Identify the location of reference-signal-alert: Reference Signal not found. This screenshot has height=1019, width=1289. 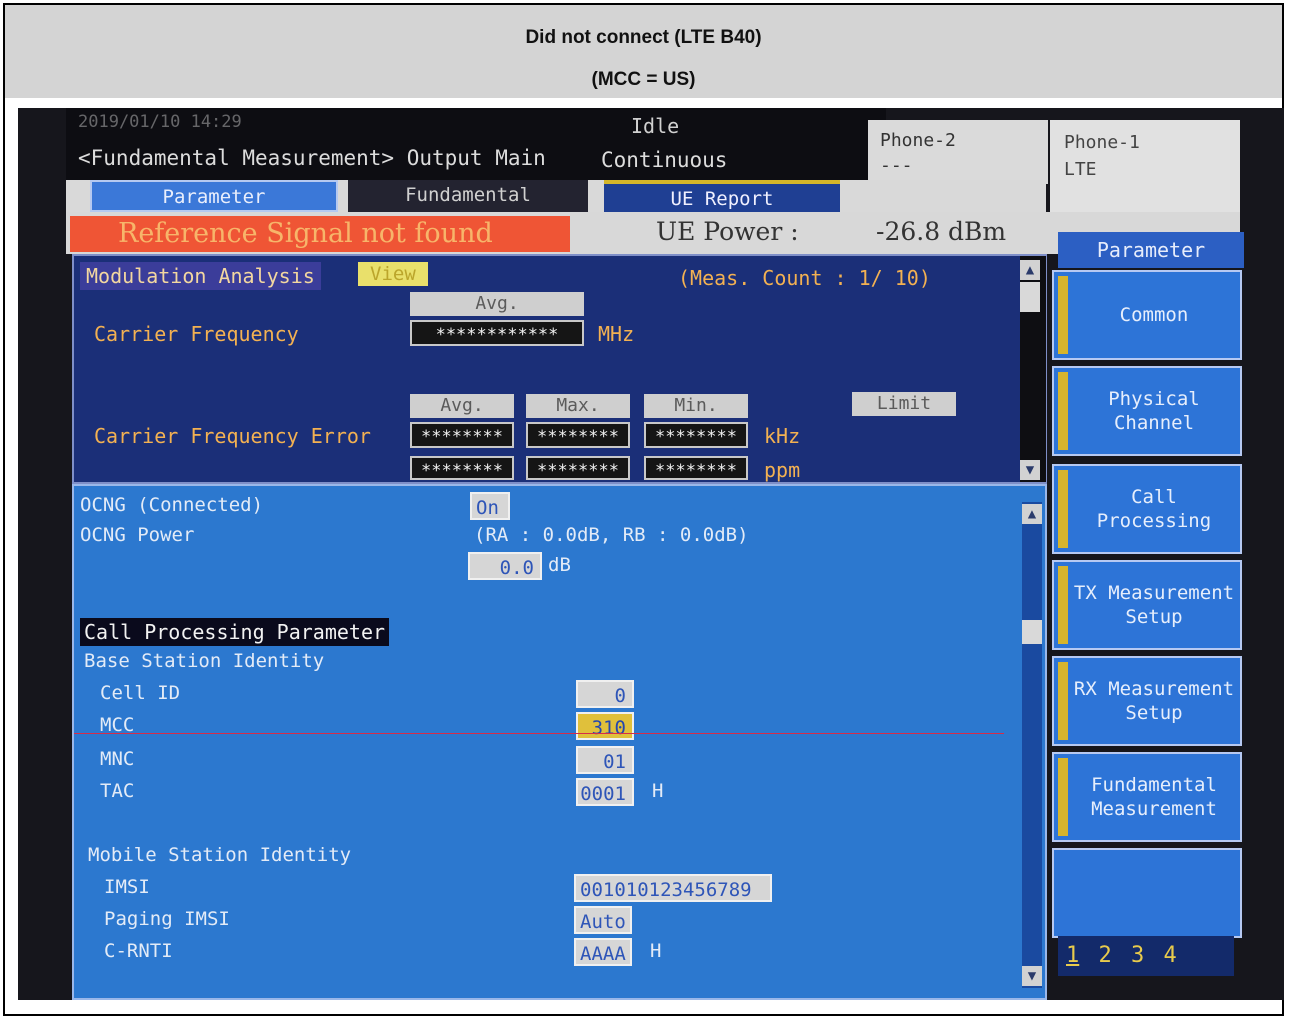
(320, 234).